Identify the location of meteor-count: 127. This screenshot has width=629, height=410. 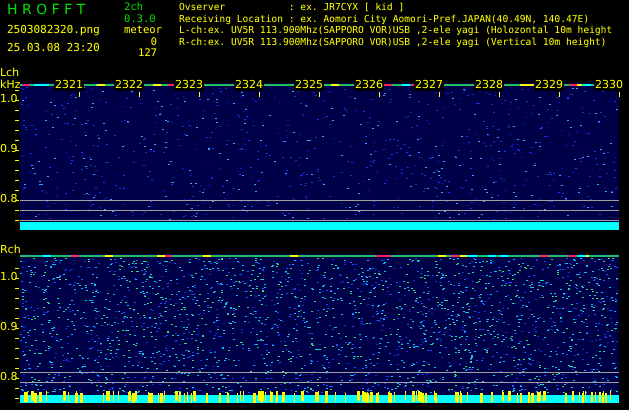
(147, 54).